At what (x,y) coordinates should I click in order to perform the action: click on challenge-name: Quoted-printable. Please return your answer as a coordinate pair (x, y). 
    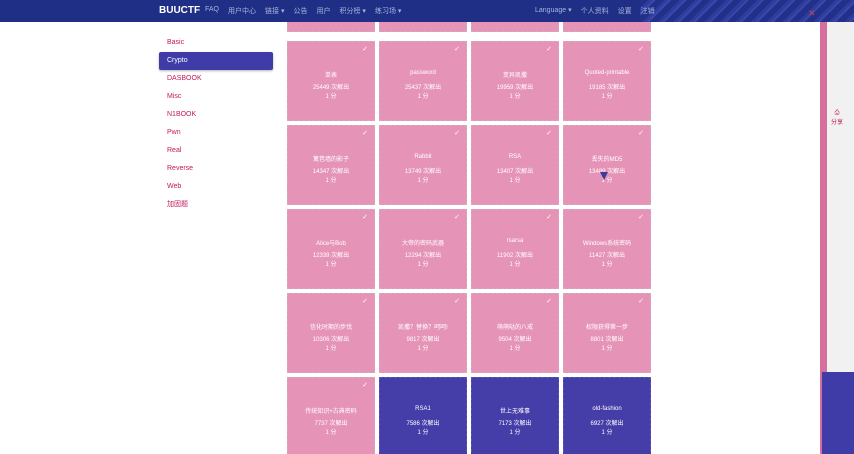
    Looking at the image, I should click on (607, 73).